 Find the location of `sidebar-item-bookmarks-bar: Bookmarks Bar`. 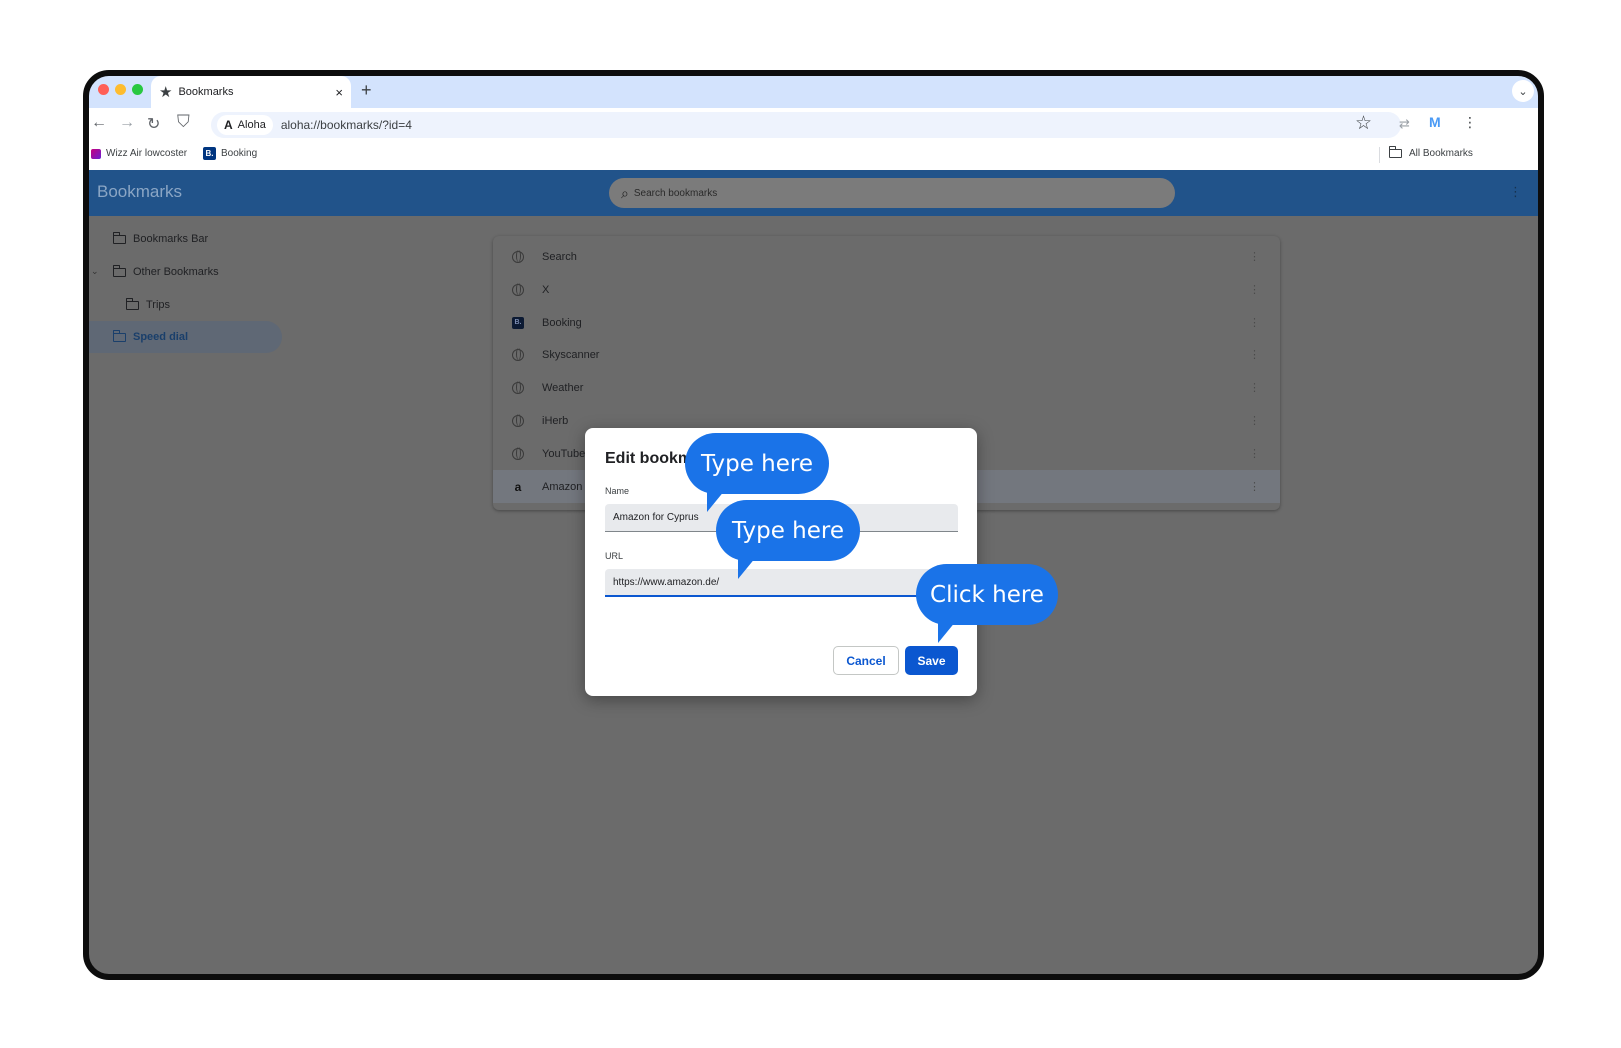

sidebar-item-bookmarks-bar: Bookmarks Bar is located at coordinates (184, 239).